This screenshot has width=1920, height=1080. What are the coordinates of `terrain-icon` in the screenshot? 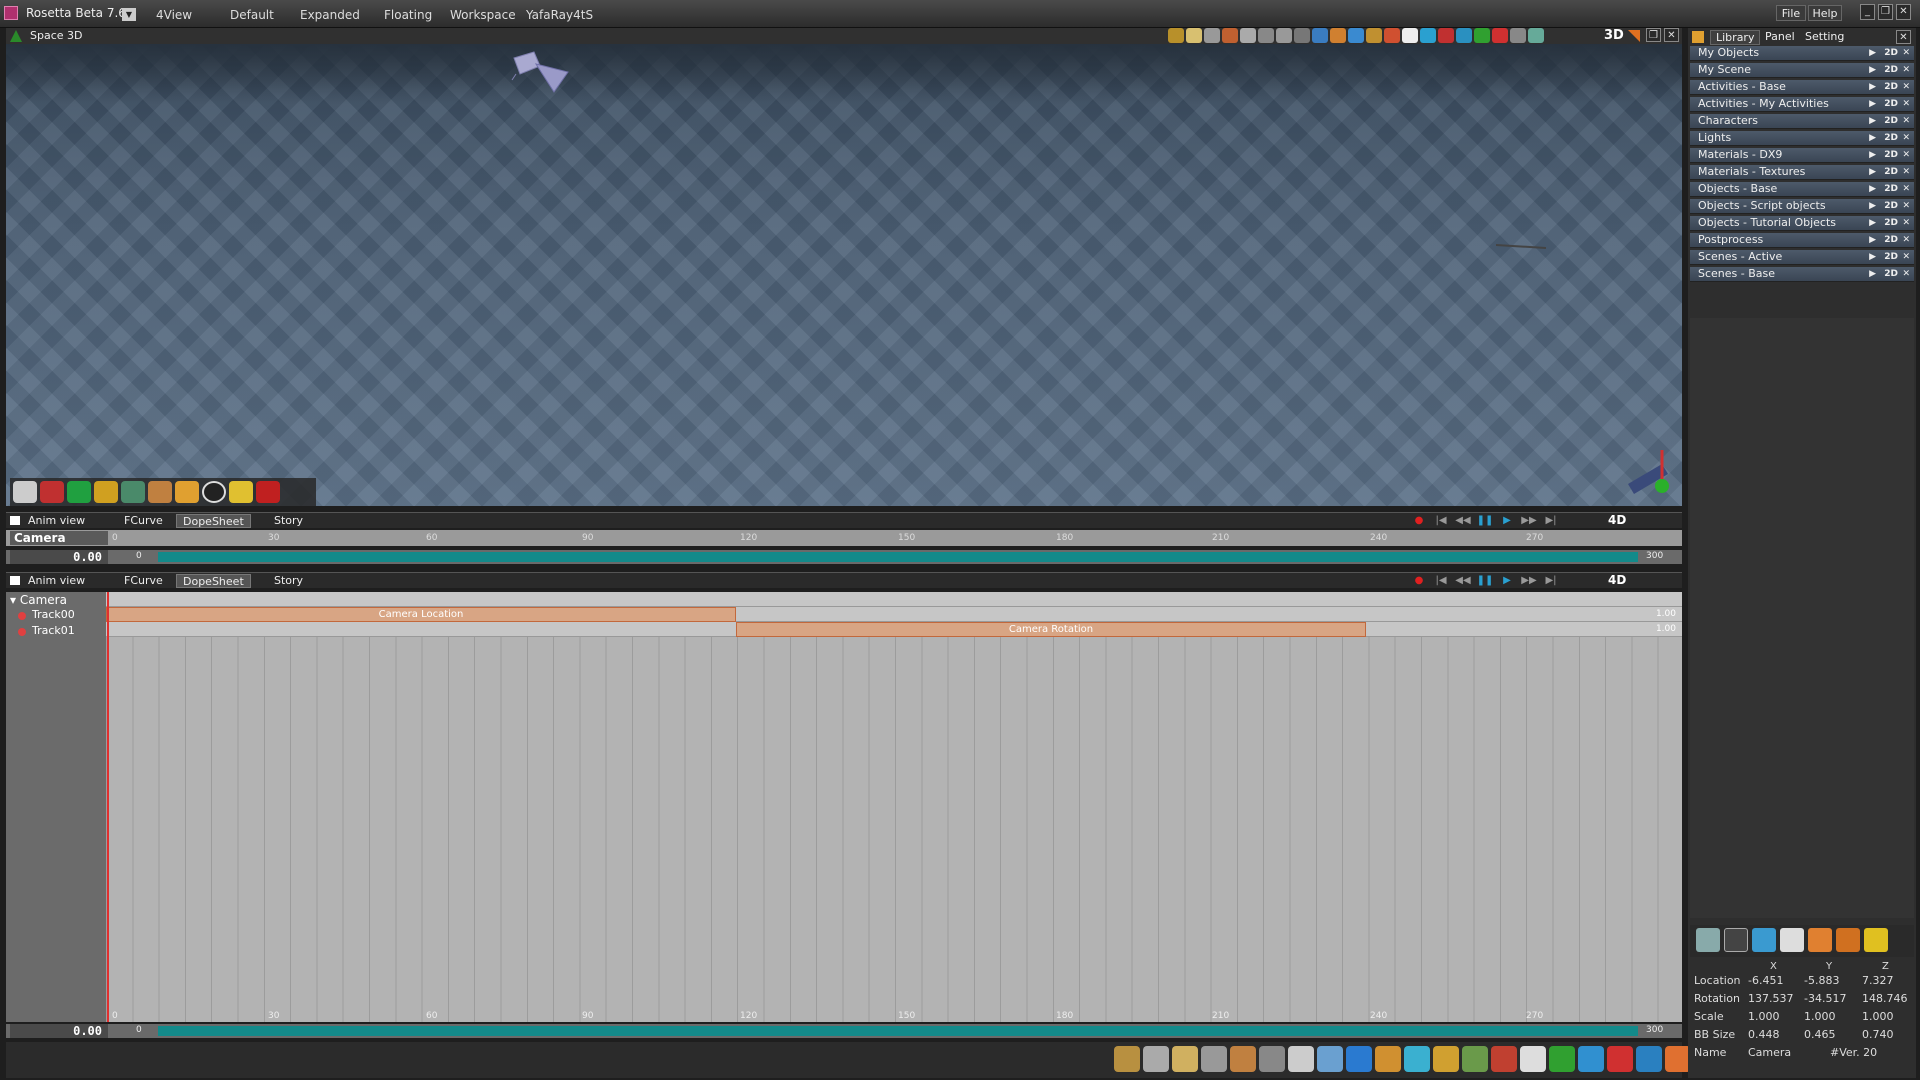 It's located at (133, 492).